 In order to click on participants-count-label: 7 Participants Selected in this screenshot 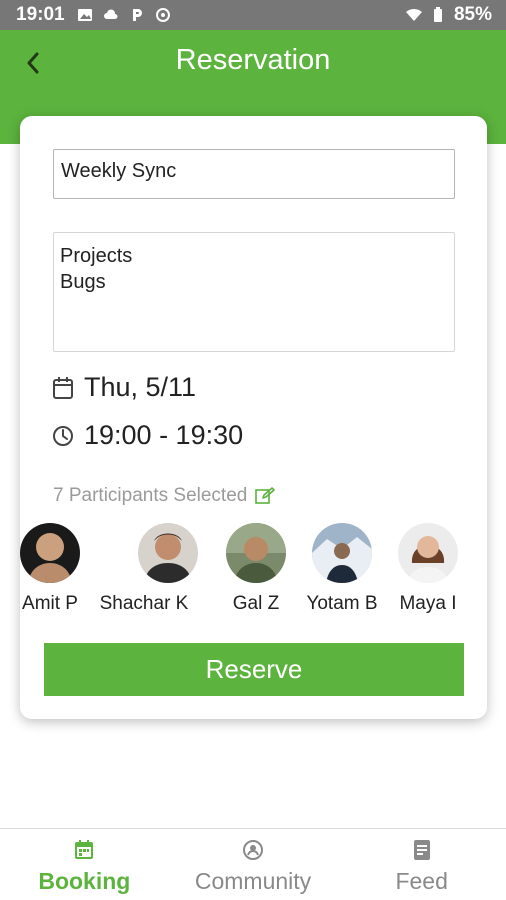, I will do `click(150, 495)`.